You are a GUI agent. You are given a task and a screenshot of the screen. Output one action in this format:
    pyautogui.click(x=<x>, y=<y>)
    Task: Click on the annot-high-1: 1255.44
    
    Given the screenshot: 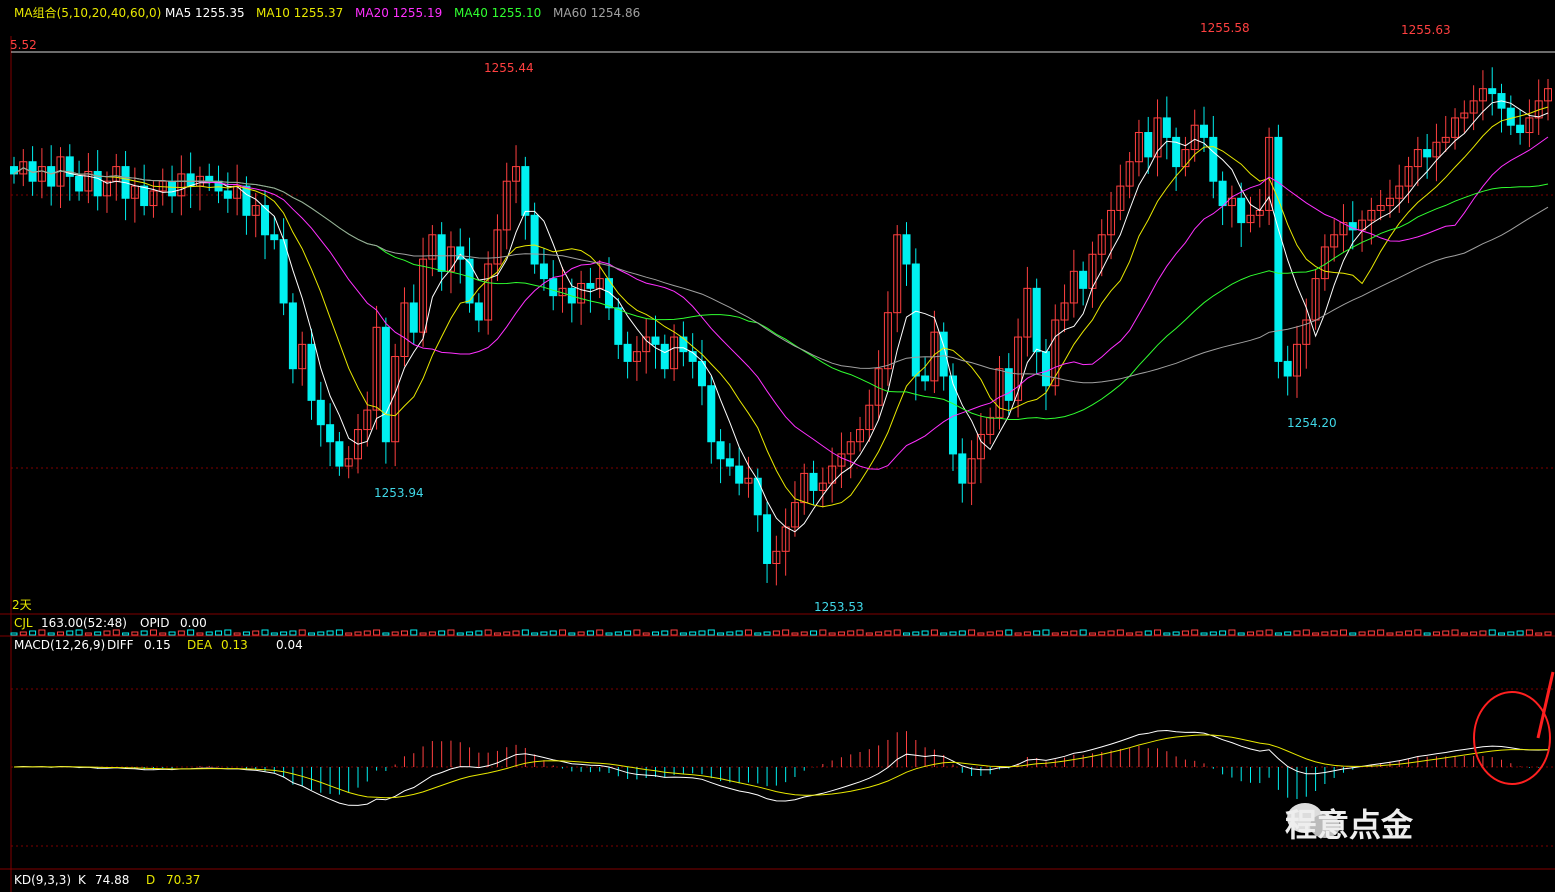 What is the action you would take?
    pyautogui.click(x=509, y=68)
    